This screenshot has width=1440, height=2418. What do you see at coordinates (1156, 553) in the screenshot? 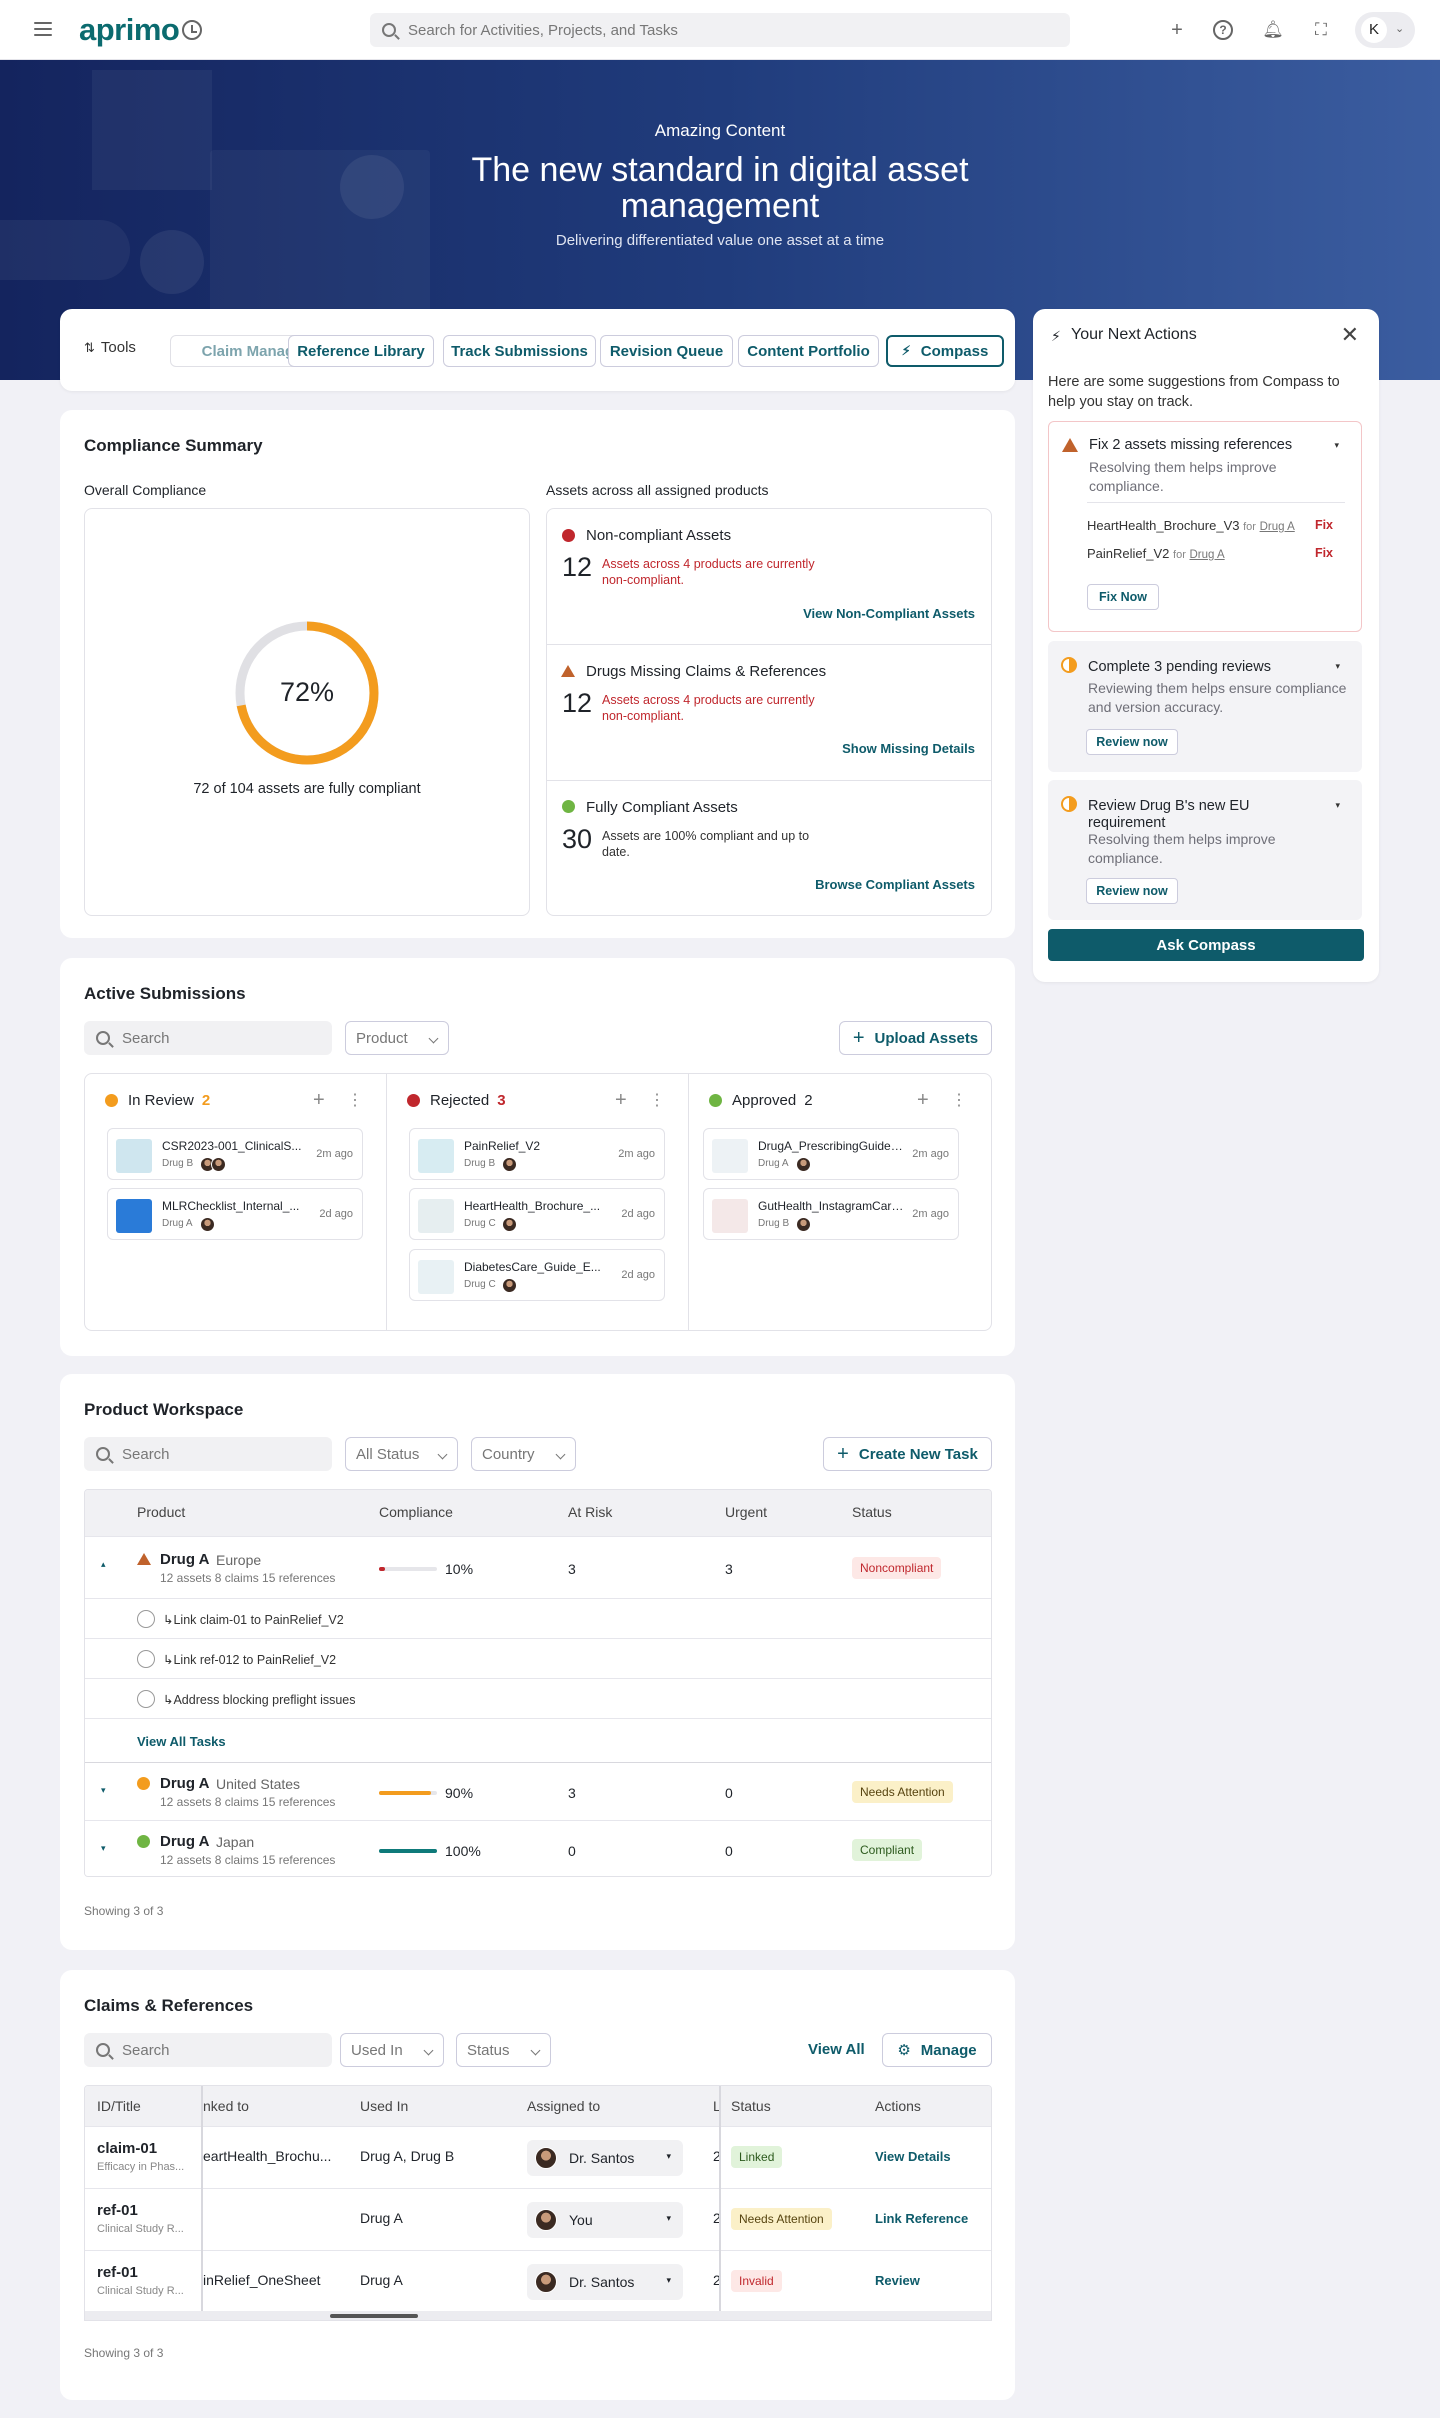
I see `asset-line: PainRelief_V2 for Drug A` at bounding box center [1156, 553].